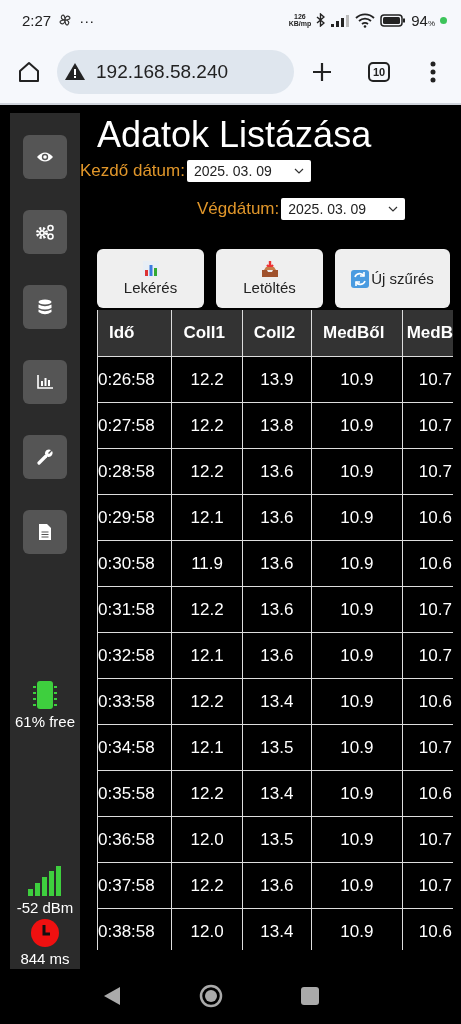 Image resolution: width=461 pixels, height=1024 pixels. What do you see at coordinates (37, 20) in the screenshot?
I see `clock-time: 2:27` at bounding box center [37, 20].